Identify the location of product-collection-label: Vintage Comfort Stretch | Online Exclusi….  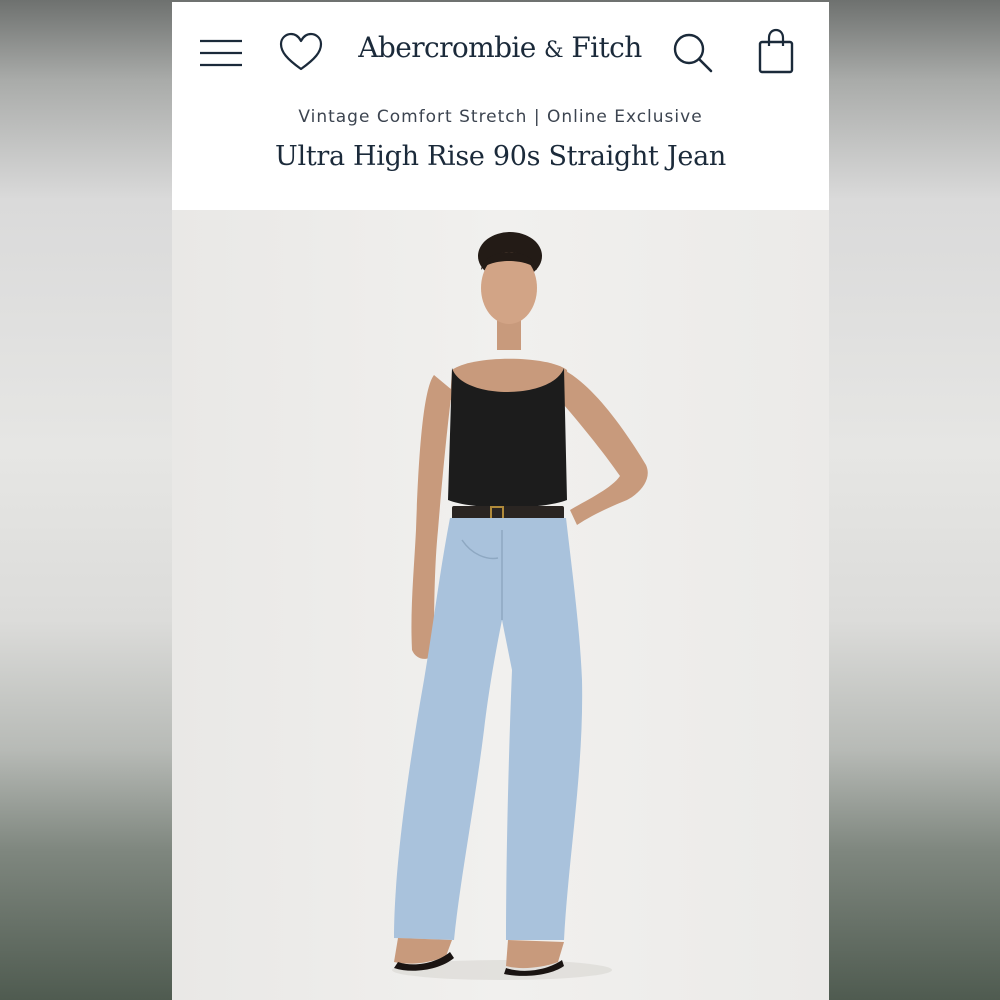
(500, 117).